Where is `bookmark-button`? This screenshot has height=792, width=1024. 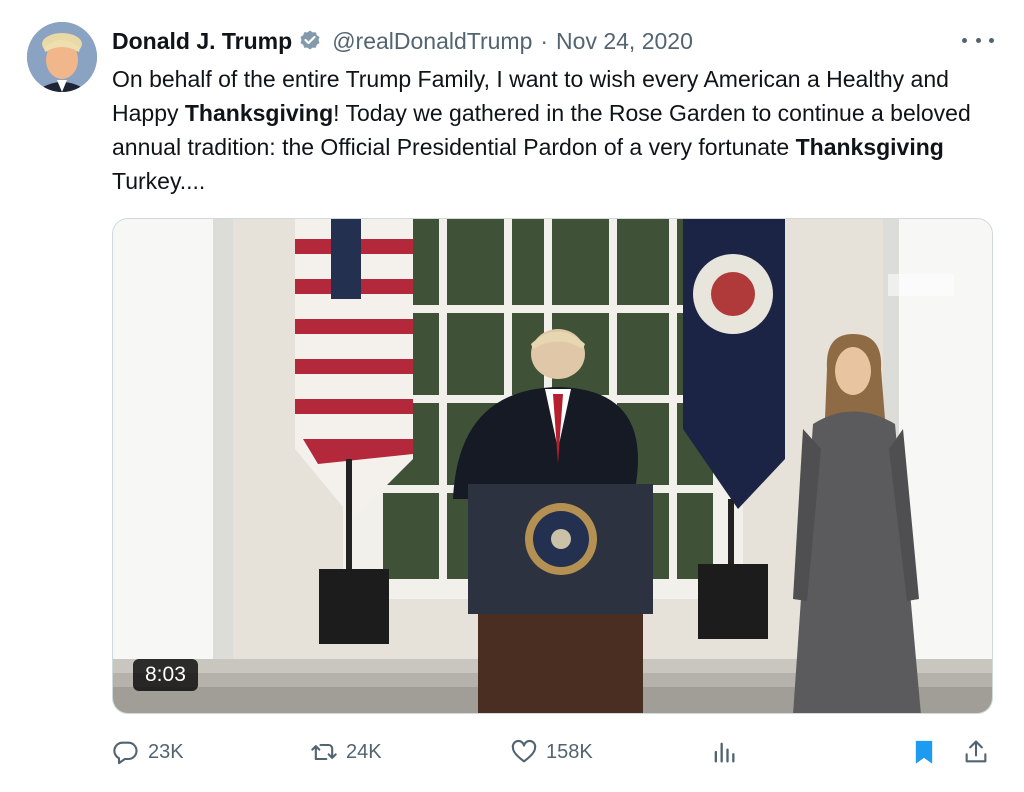
bookmark-button is located at coordinates (928, 752).